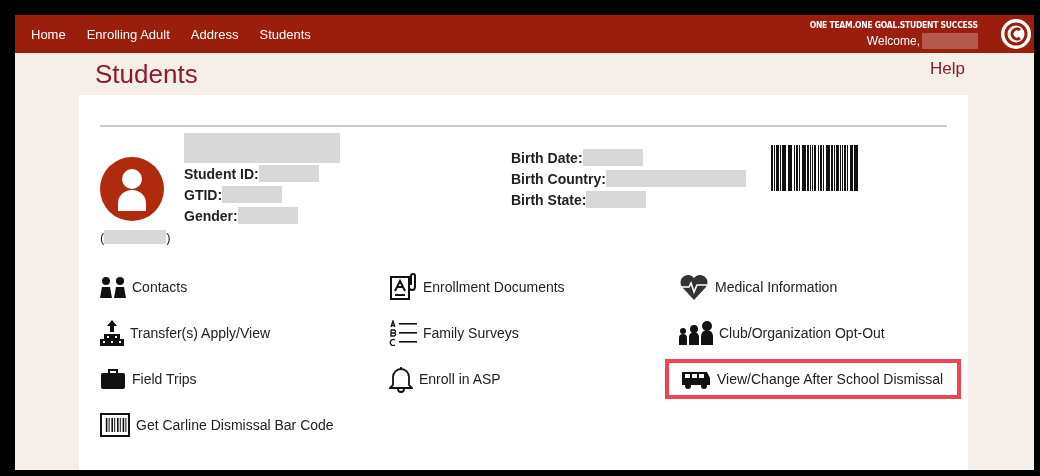  I want to click on field-label: Birth Date:, so click(547, 157).